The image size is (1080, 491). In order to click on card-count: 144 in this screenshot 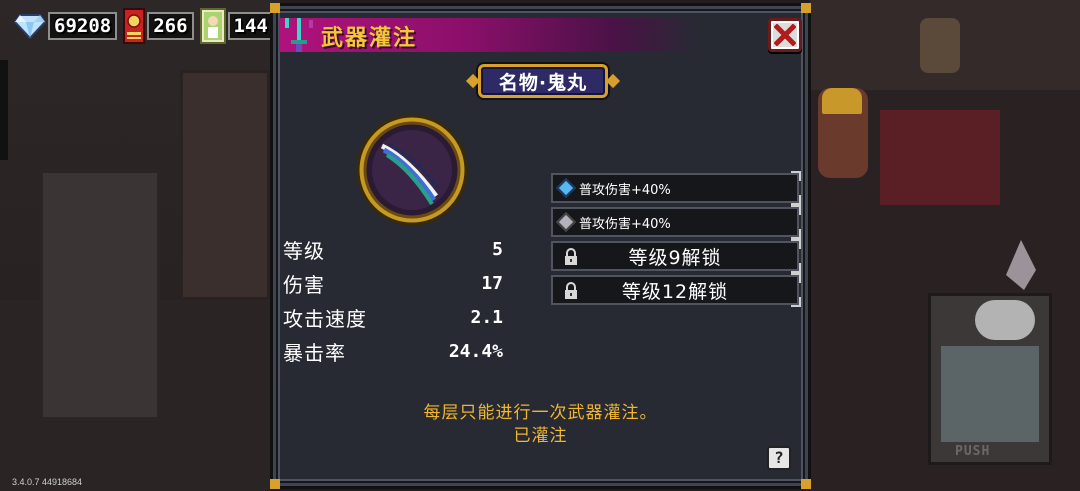, I will do `click(250, 26)`.